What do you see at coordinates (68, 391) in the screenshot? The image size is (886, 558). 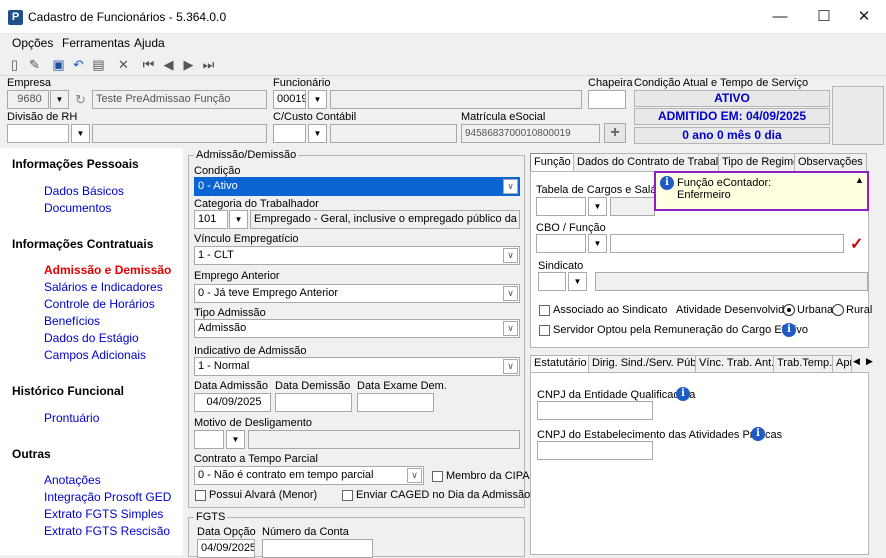 I see `section-historico-funcional: Histórico Funcional` at bounding box center [68, 391].